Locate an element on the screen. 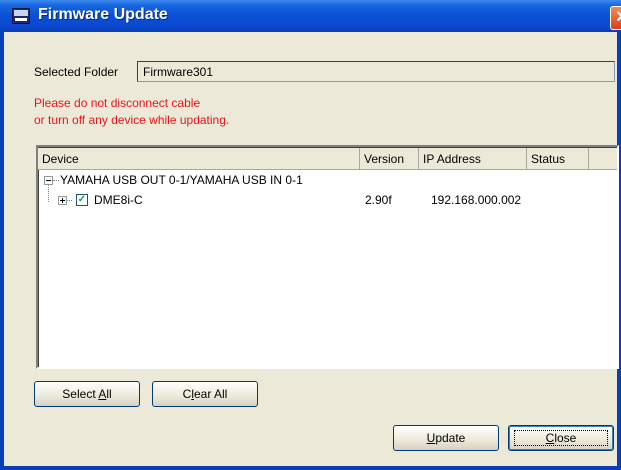  device-version: 2.90f is located at coordinates (378, 200).